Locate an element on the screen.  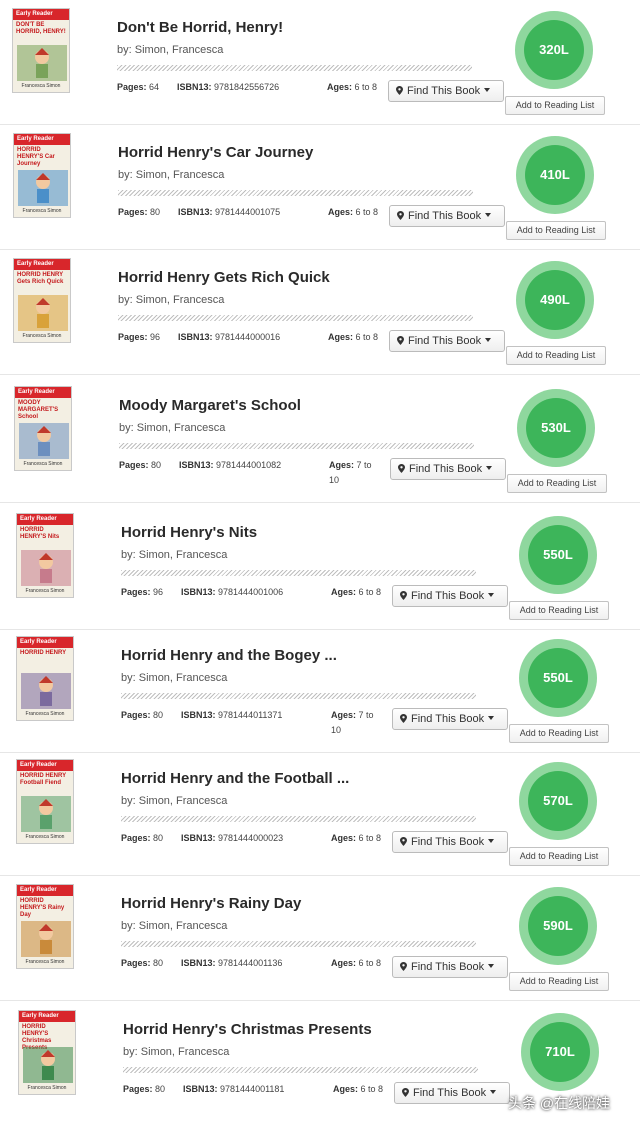
watermark: 头条 @在线陪娃 is located at coordinates (559, 1103).